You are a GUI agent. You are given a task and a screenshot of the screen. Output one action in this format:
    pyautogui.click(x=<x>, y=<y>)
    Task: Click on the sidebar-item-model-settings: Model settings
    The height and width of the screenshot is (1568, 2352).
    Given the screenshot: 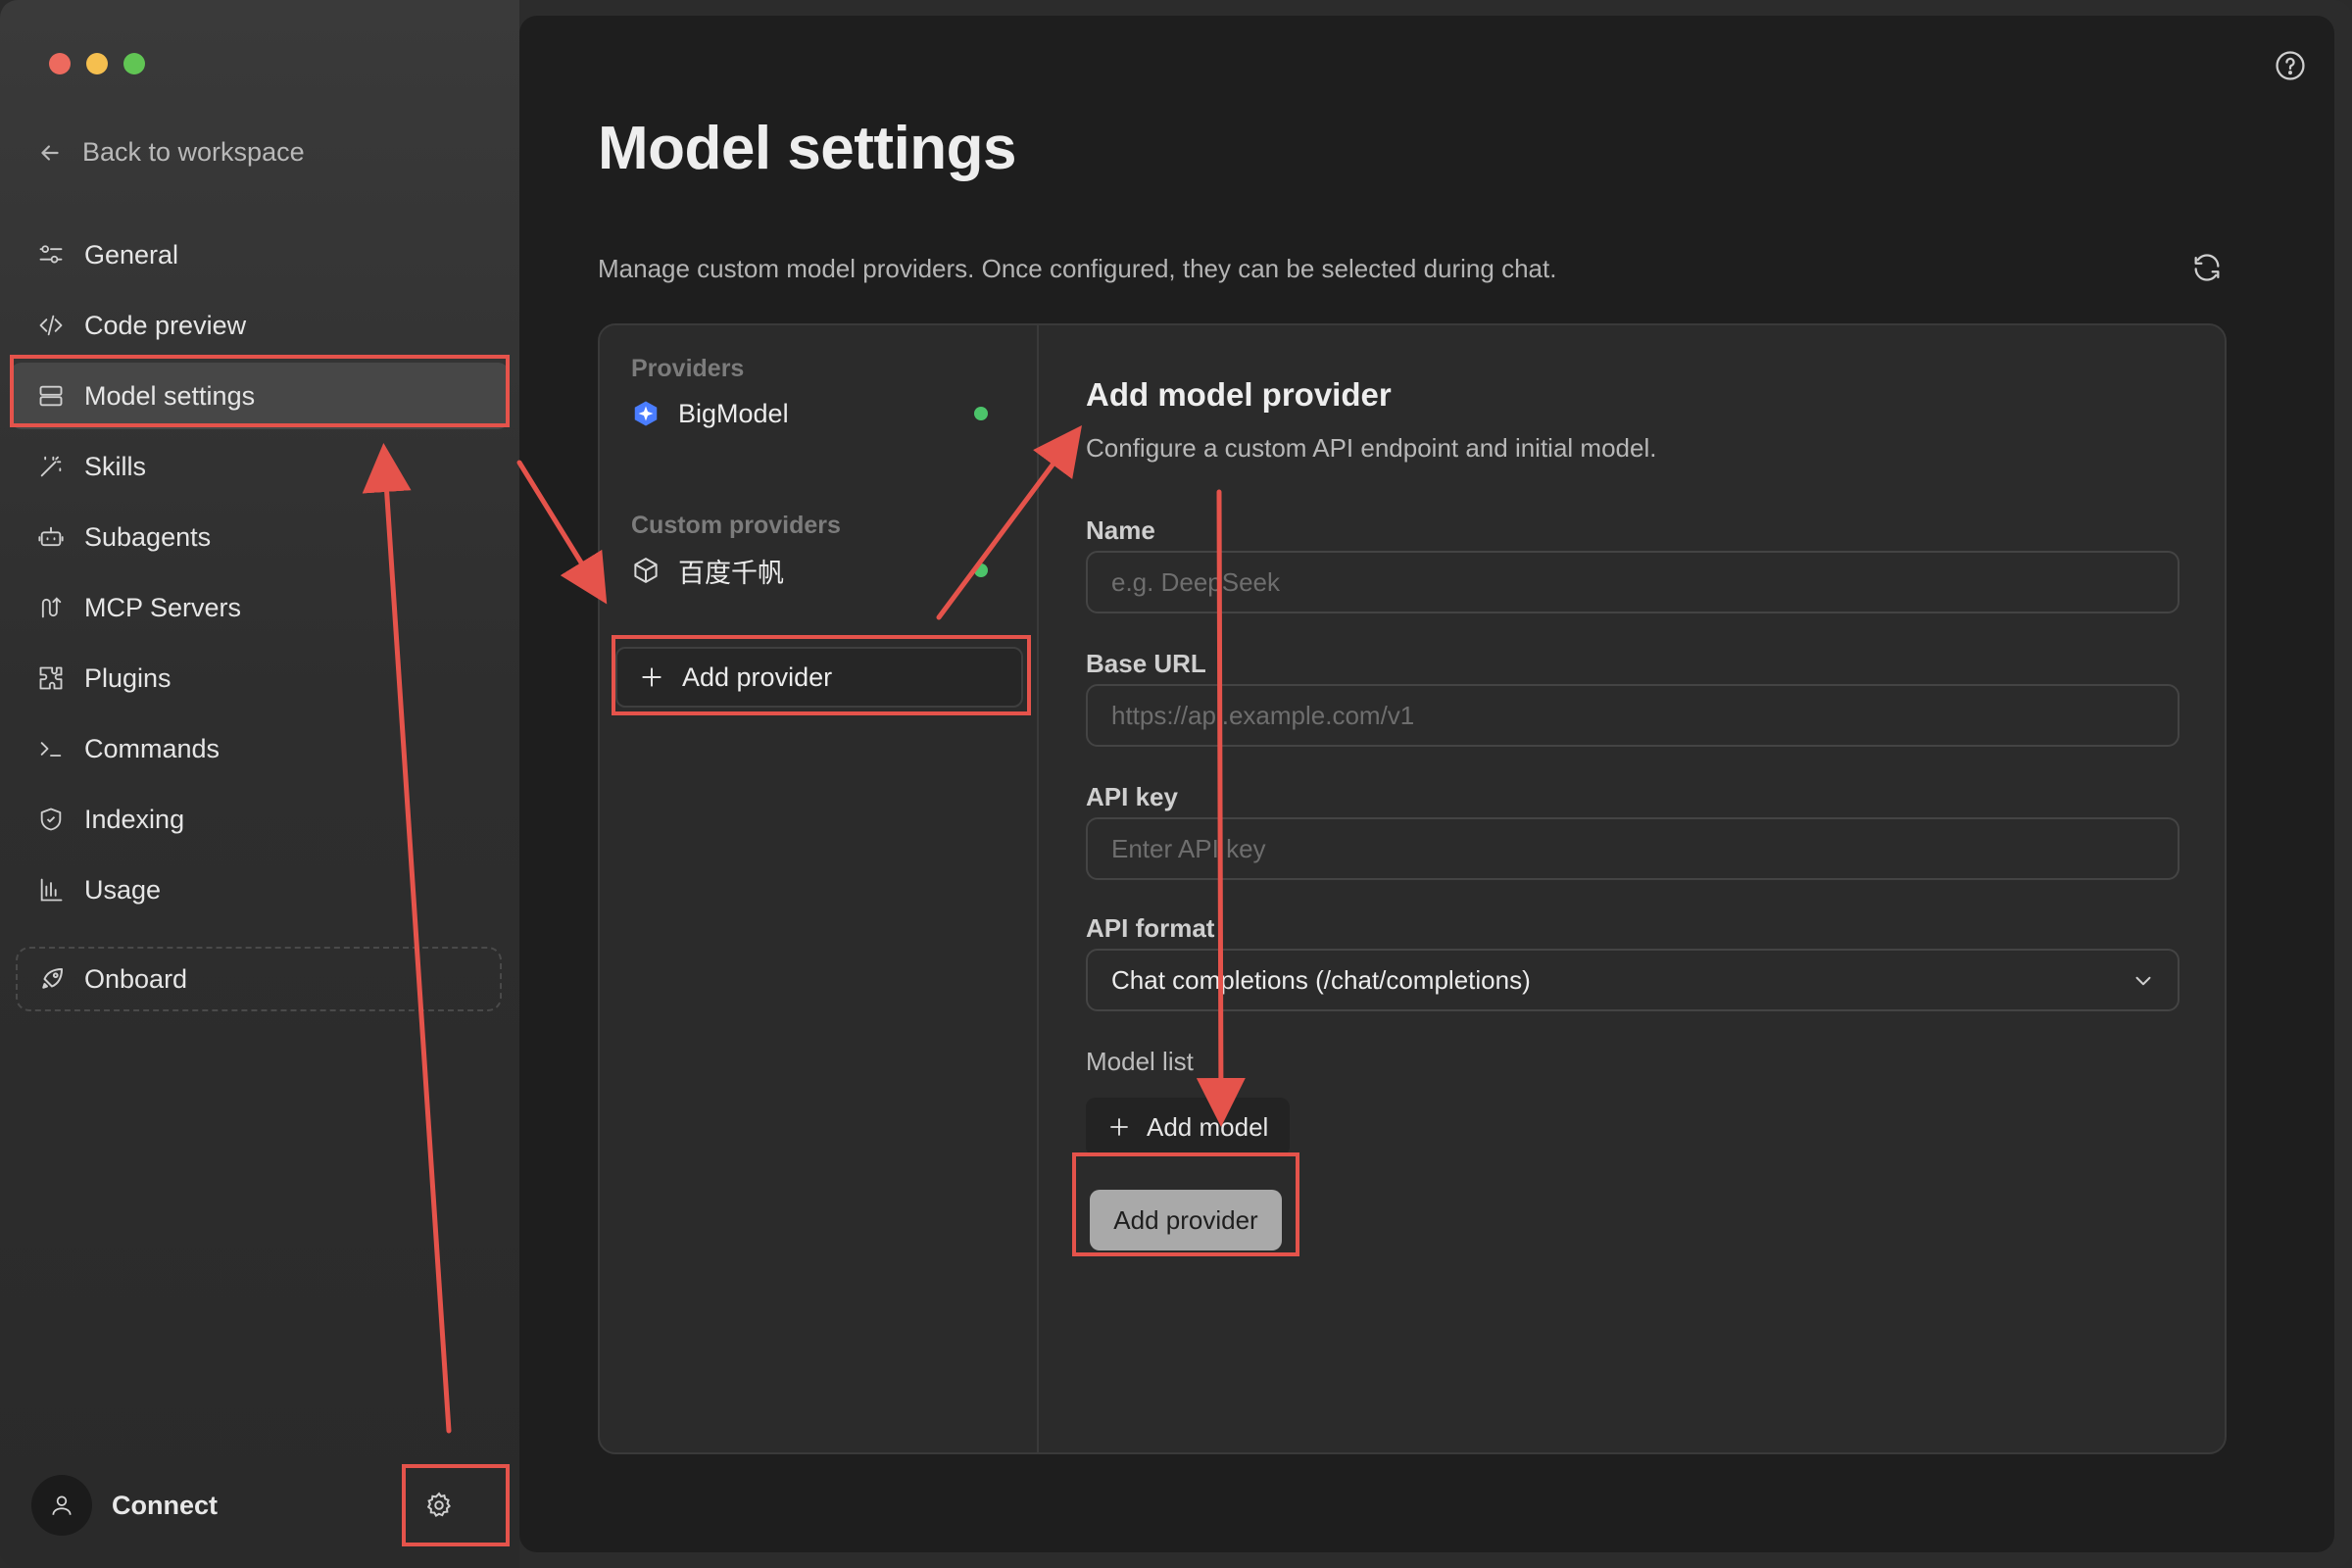 What is the action you would take?
    pyautogui.click(x=260, y=396)
    